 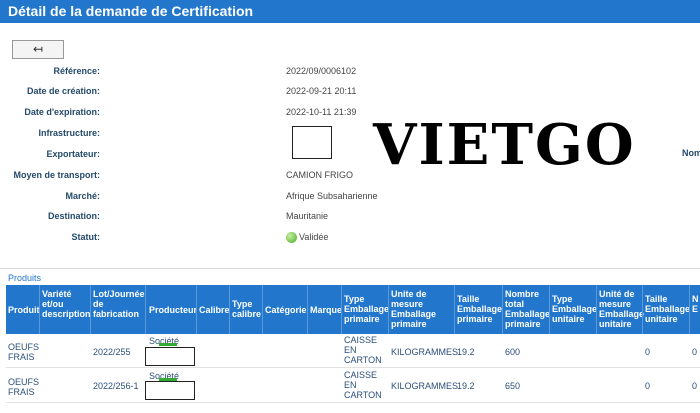 I want to click on cell-nombre-total: 600, so click(x=513, y=352).